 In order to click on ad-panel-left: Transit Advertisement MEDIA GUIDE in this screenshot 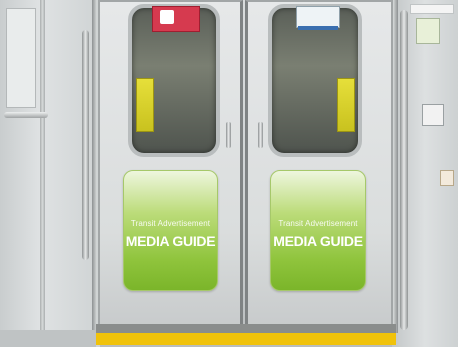, I will do `click(170, 230)`.